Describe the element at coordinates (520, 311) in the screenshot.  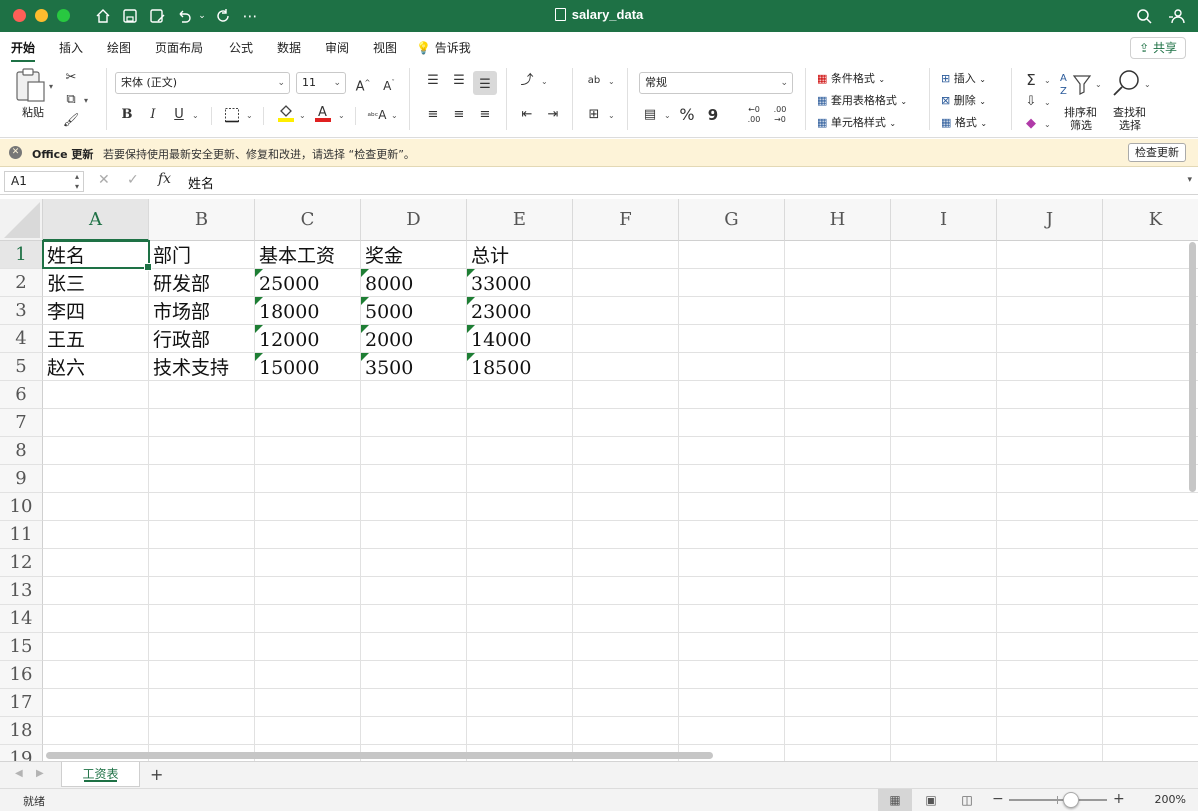
I see `cell-e3: 23000` at that location.